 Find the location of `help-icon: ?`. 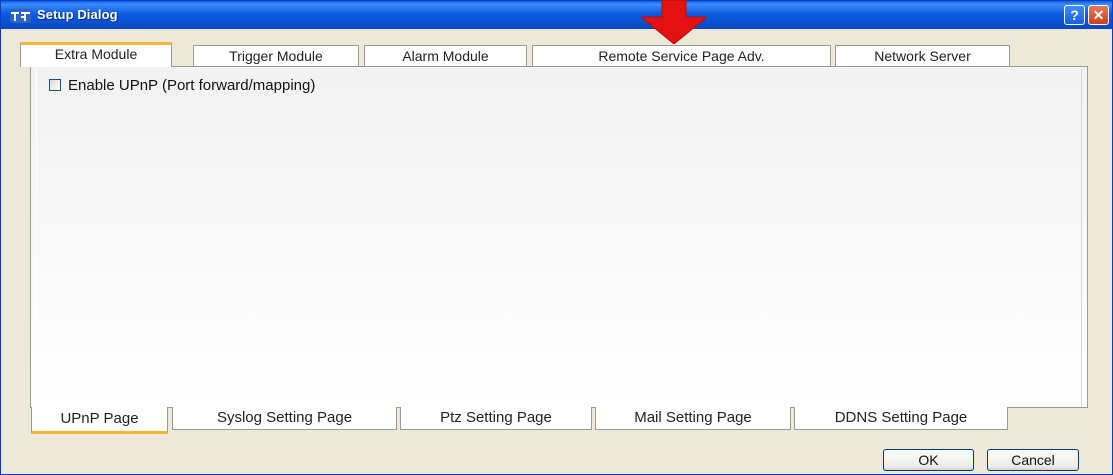

help-icon: ? is located at coordinates (1074, 15).